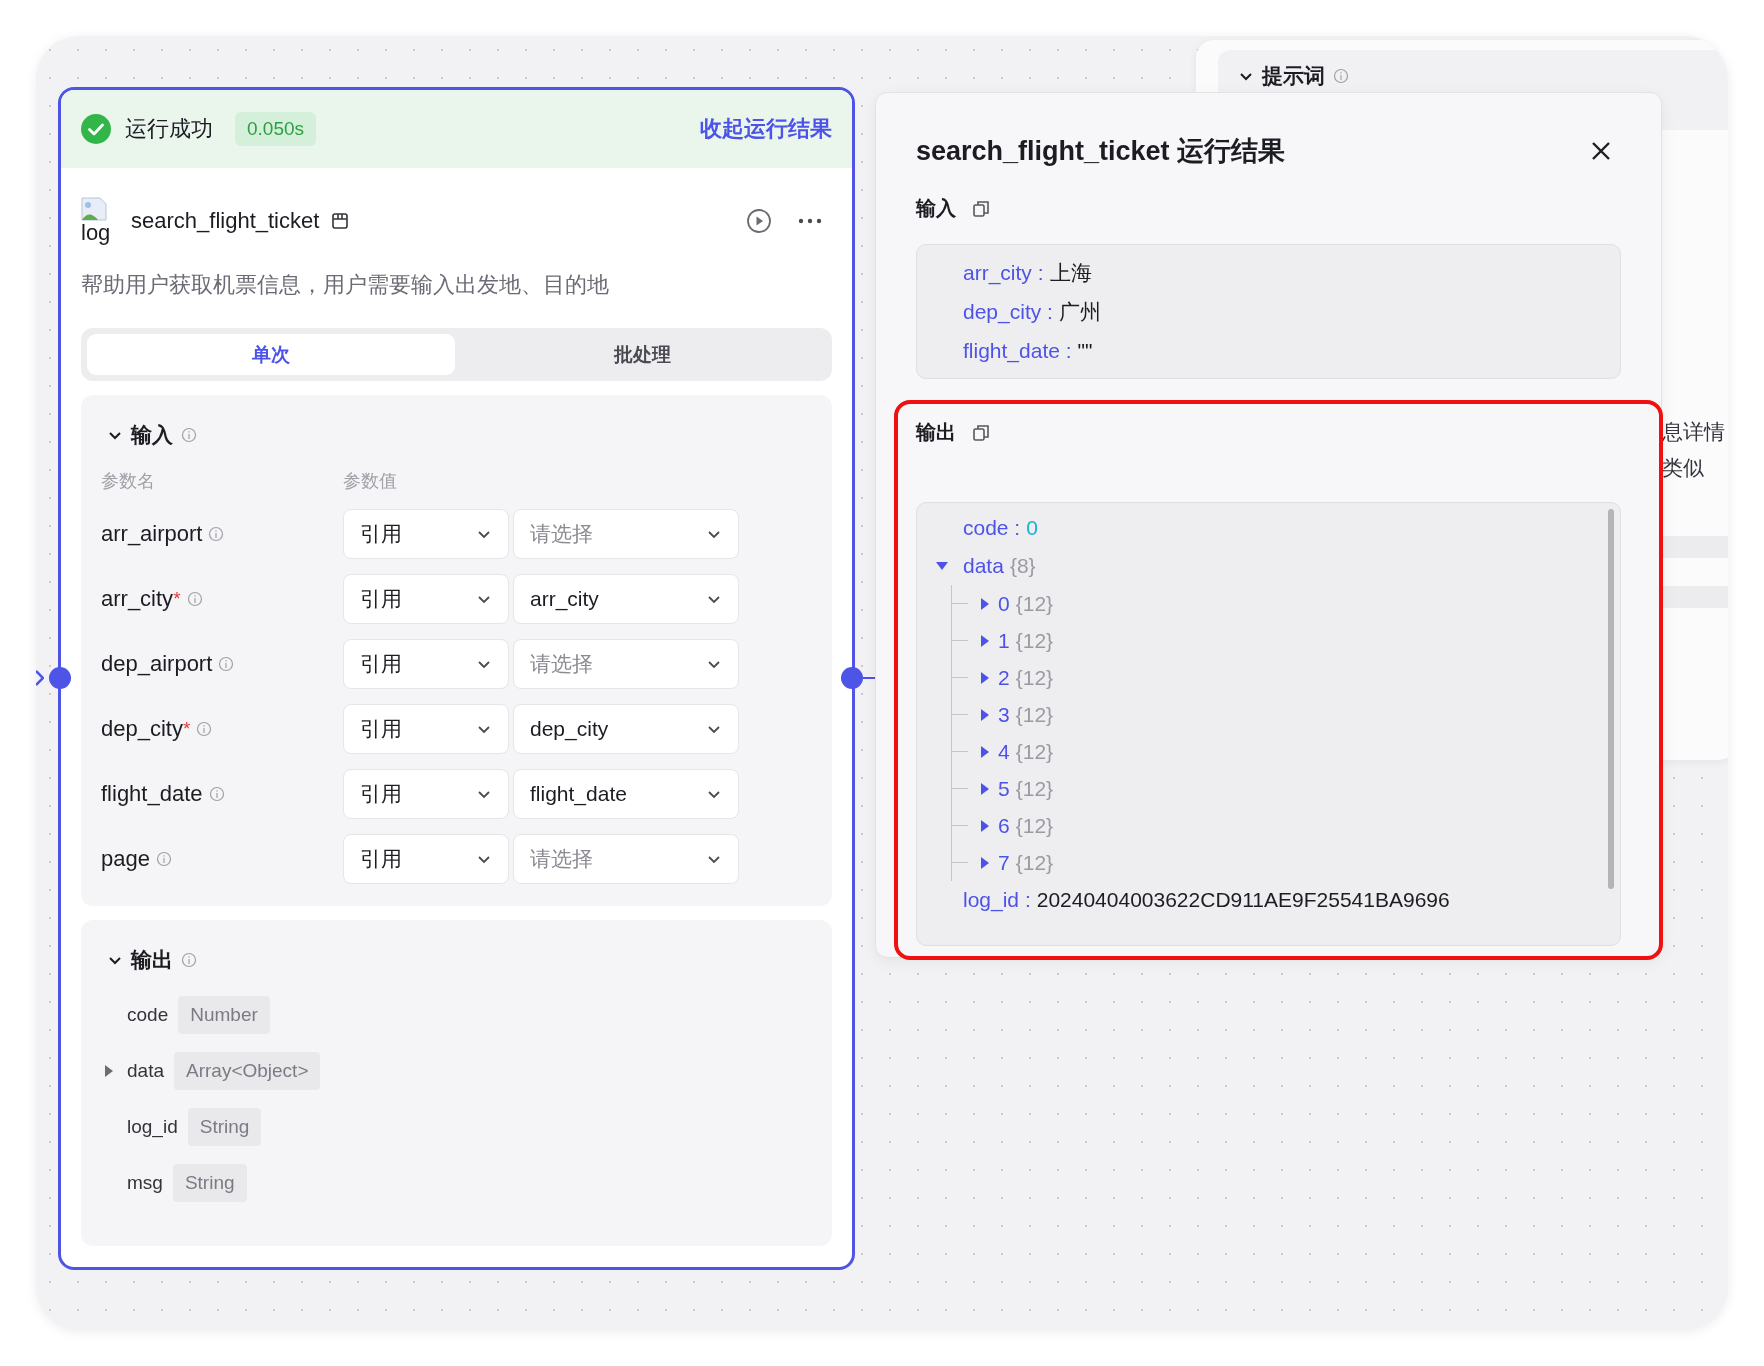  I want to click on more-icon, so click(810, 221).